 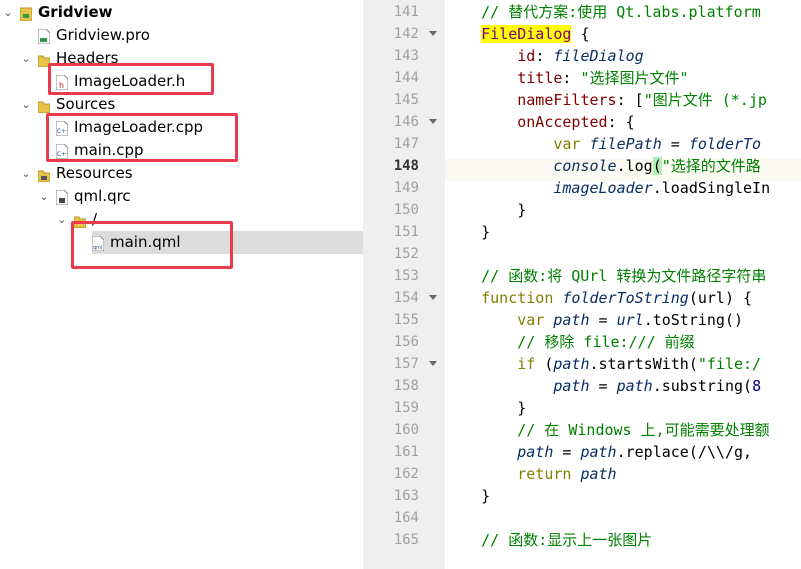 What do you see at coordinates (571, 78) in the screenshot?
I see `code-token: :` at bounding box center [571, 78].